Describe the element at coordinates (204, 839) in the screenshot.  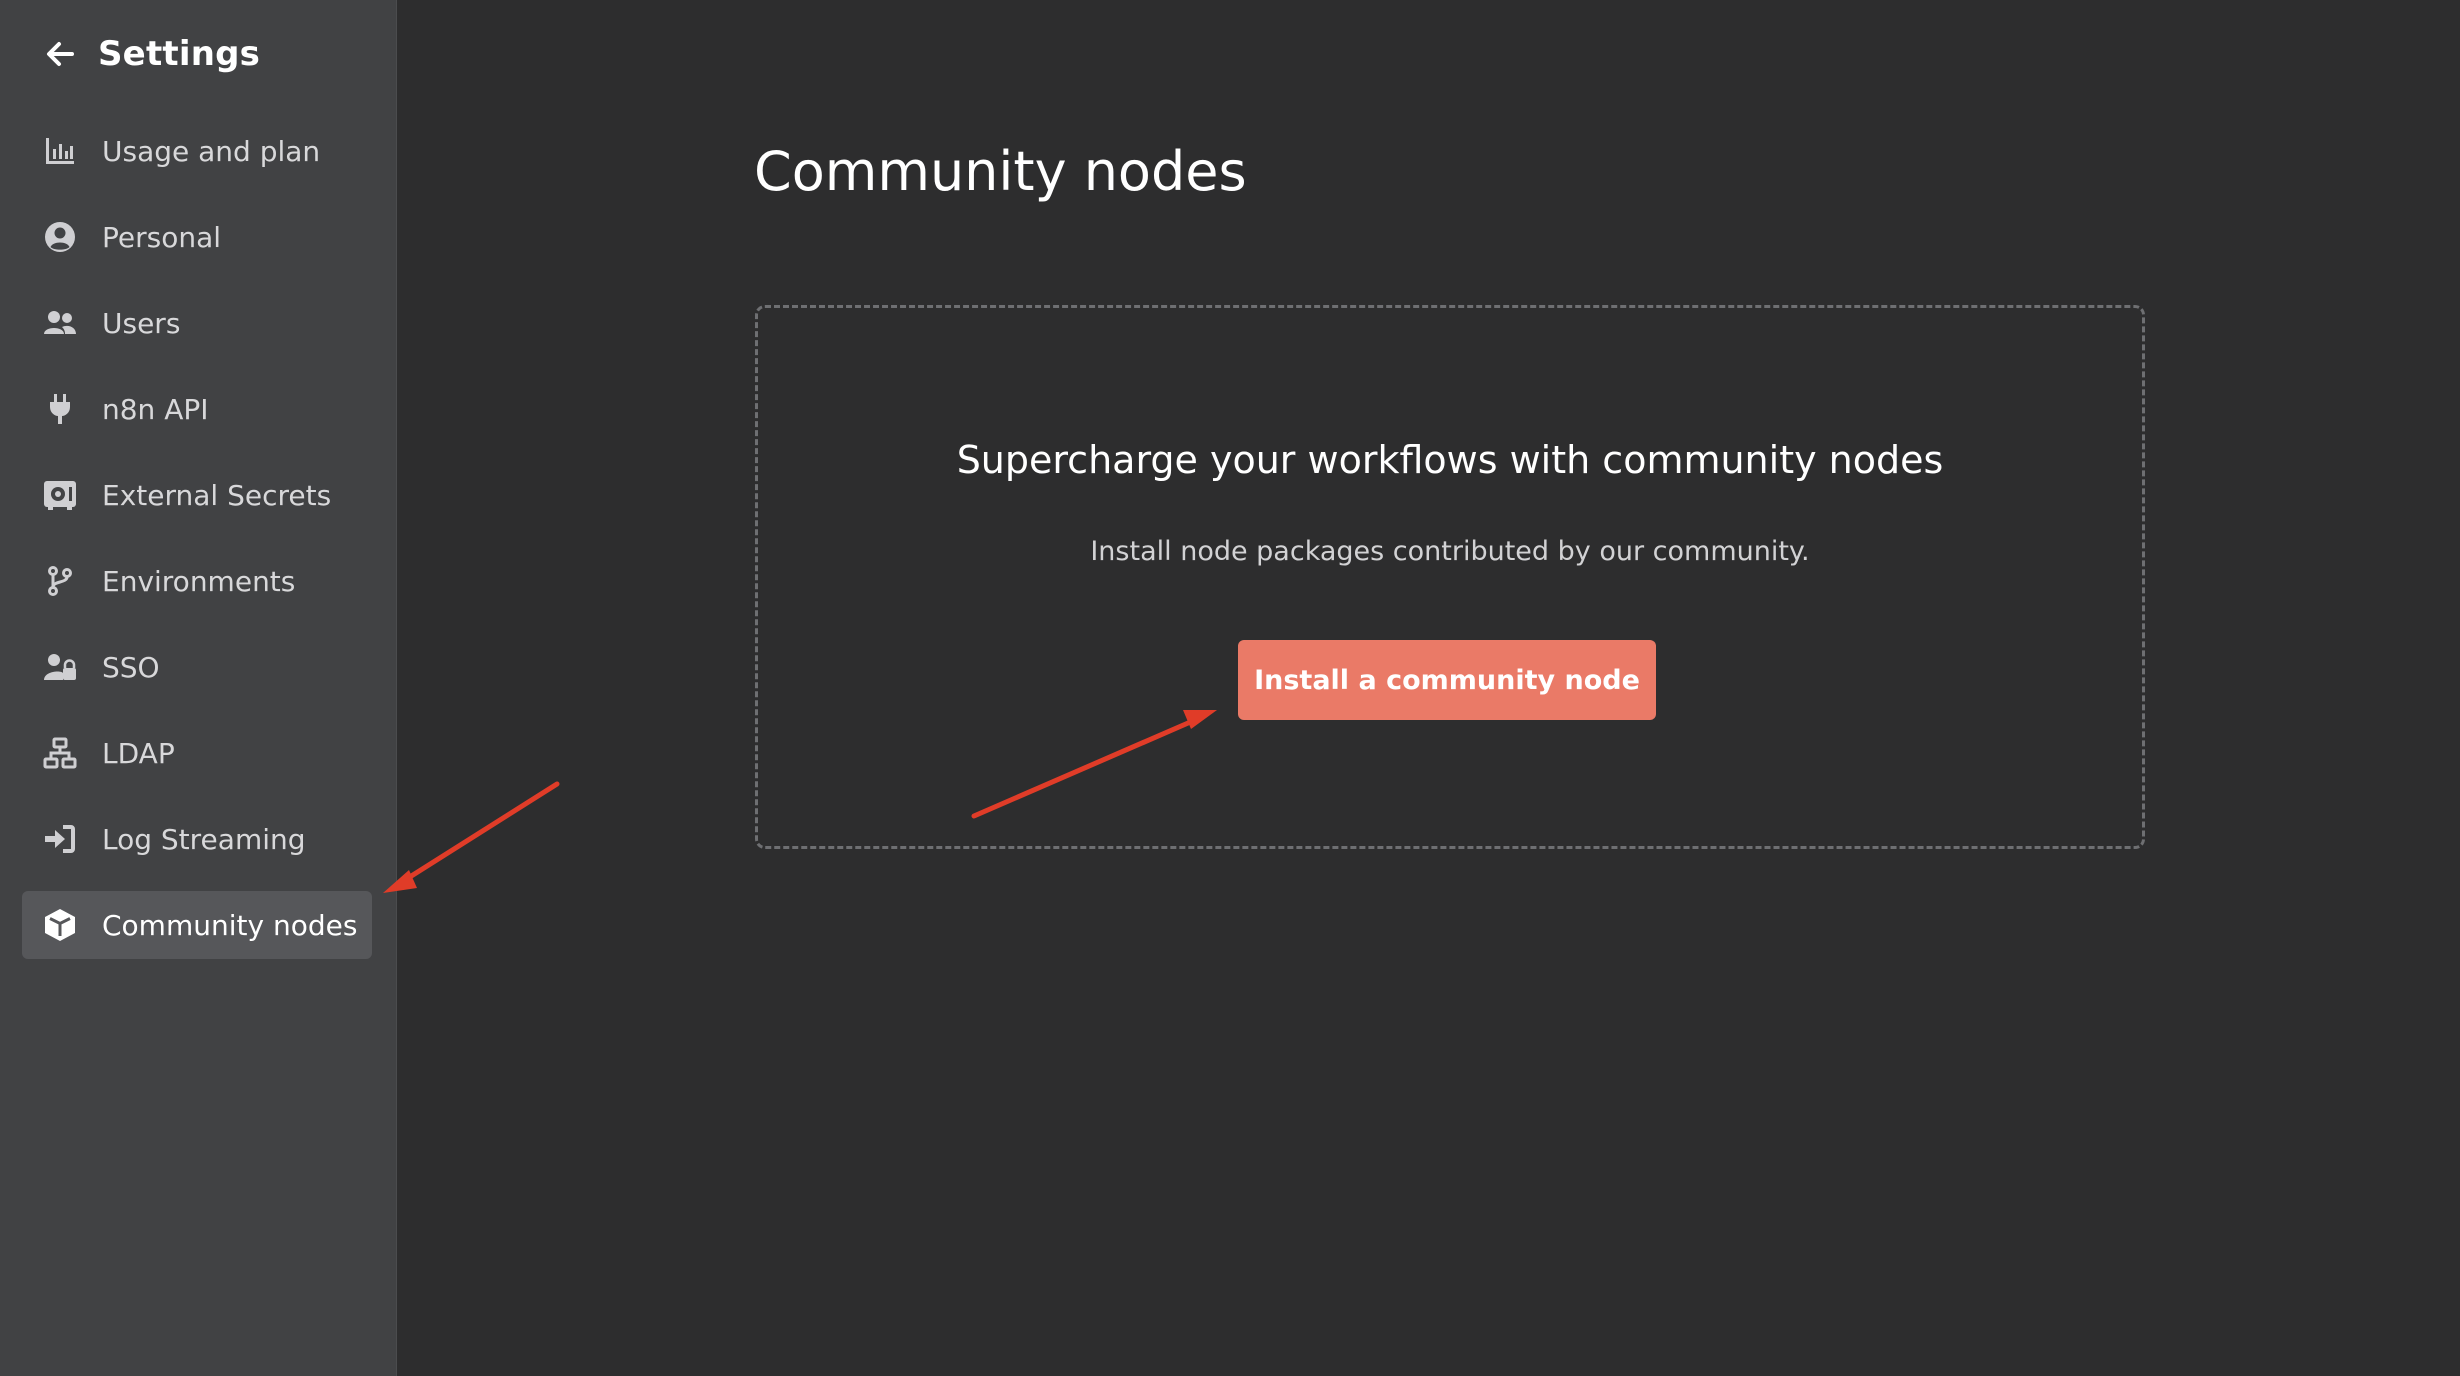
I see `sidebar-item-label: Log Streaming` at that location.